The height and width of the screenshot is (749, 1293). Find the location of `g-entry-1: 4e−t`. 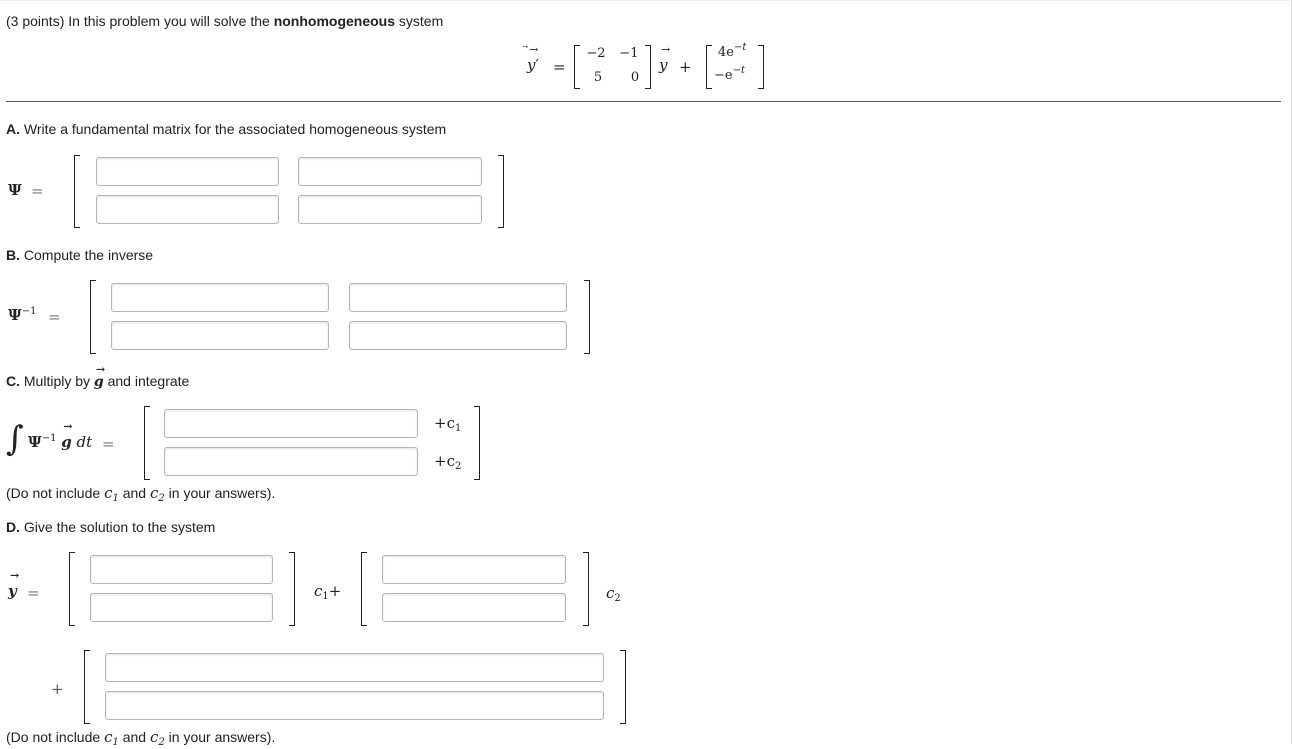

g-entry-1: 4e−t is located at coordinates (732, 51).